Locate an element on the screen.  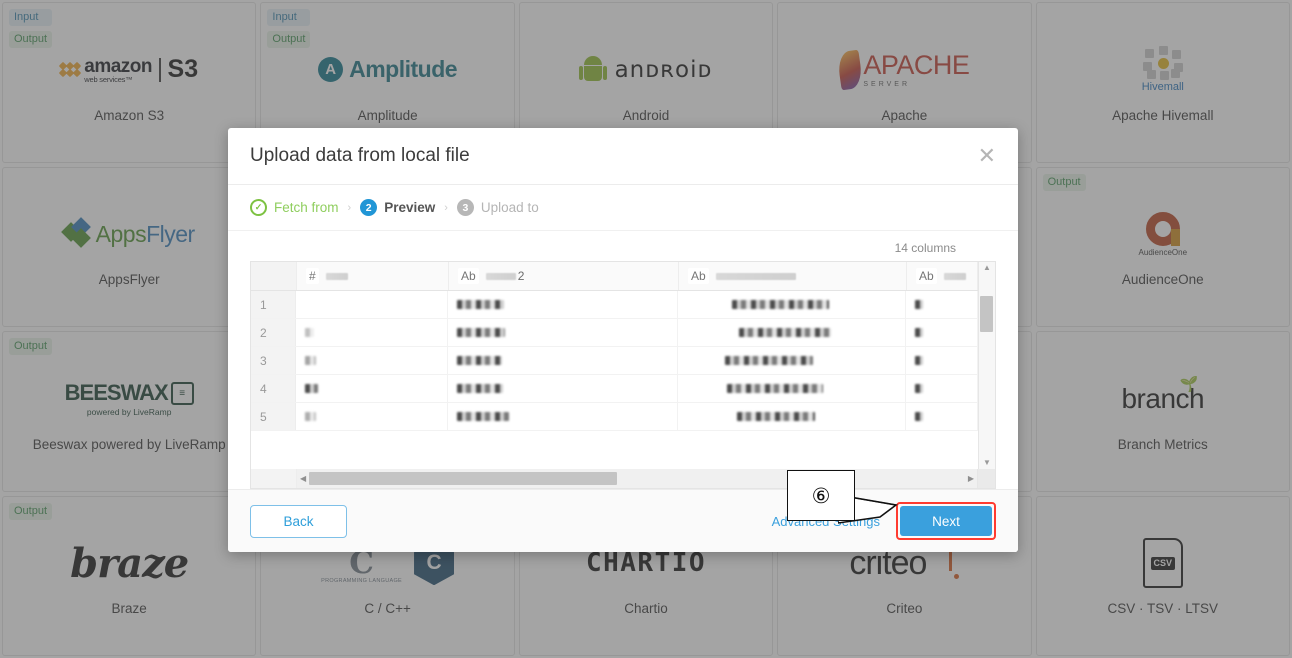
scroll-right-icon: ▶ is located at coordinates (971, 478).